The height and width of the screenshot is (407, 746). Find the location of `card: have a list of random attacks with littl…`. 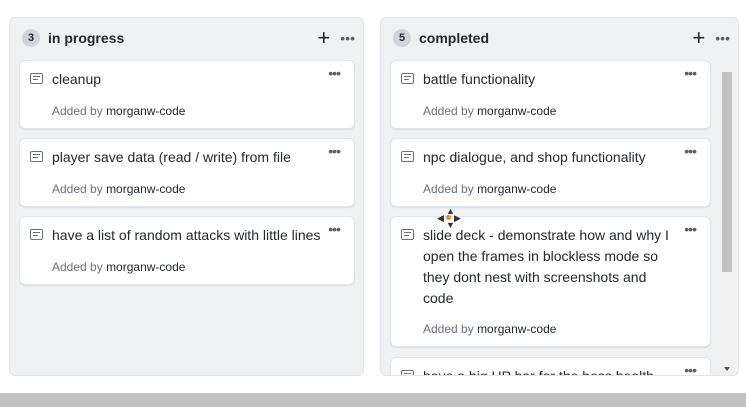

card: have a list of random attacks with littl… is located at coordinates (187, 250).